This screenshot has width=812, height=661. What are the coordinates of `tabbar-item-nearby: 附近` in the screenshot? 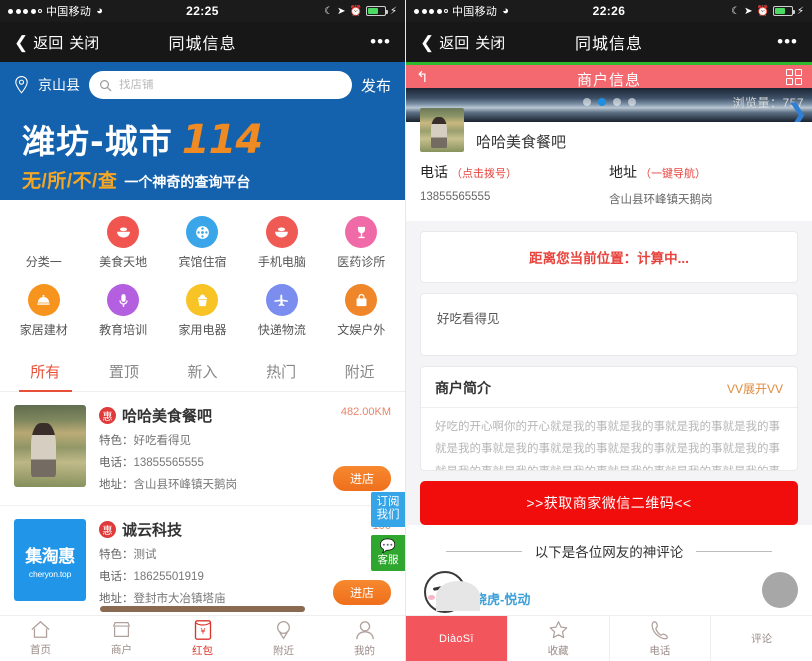 It's located at (283, 638).